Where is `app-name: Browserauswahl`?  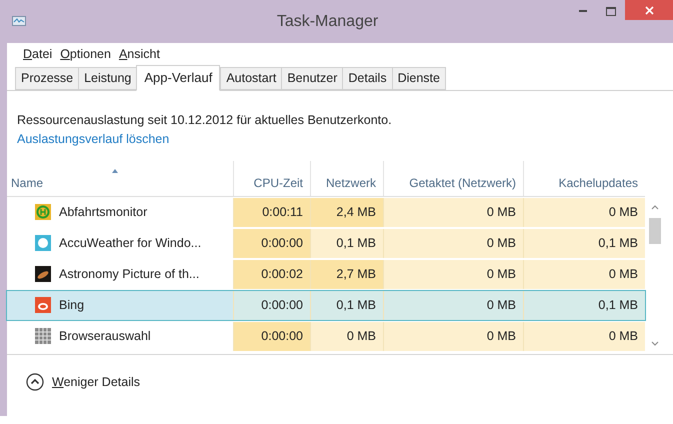
app-name: Browserauswahl is located at coordinates (105, 336).